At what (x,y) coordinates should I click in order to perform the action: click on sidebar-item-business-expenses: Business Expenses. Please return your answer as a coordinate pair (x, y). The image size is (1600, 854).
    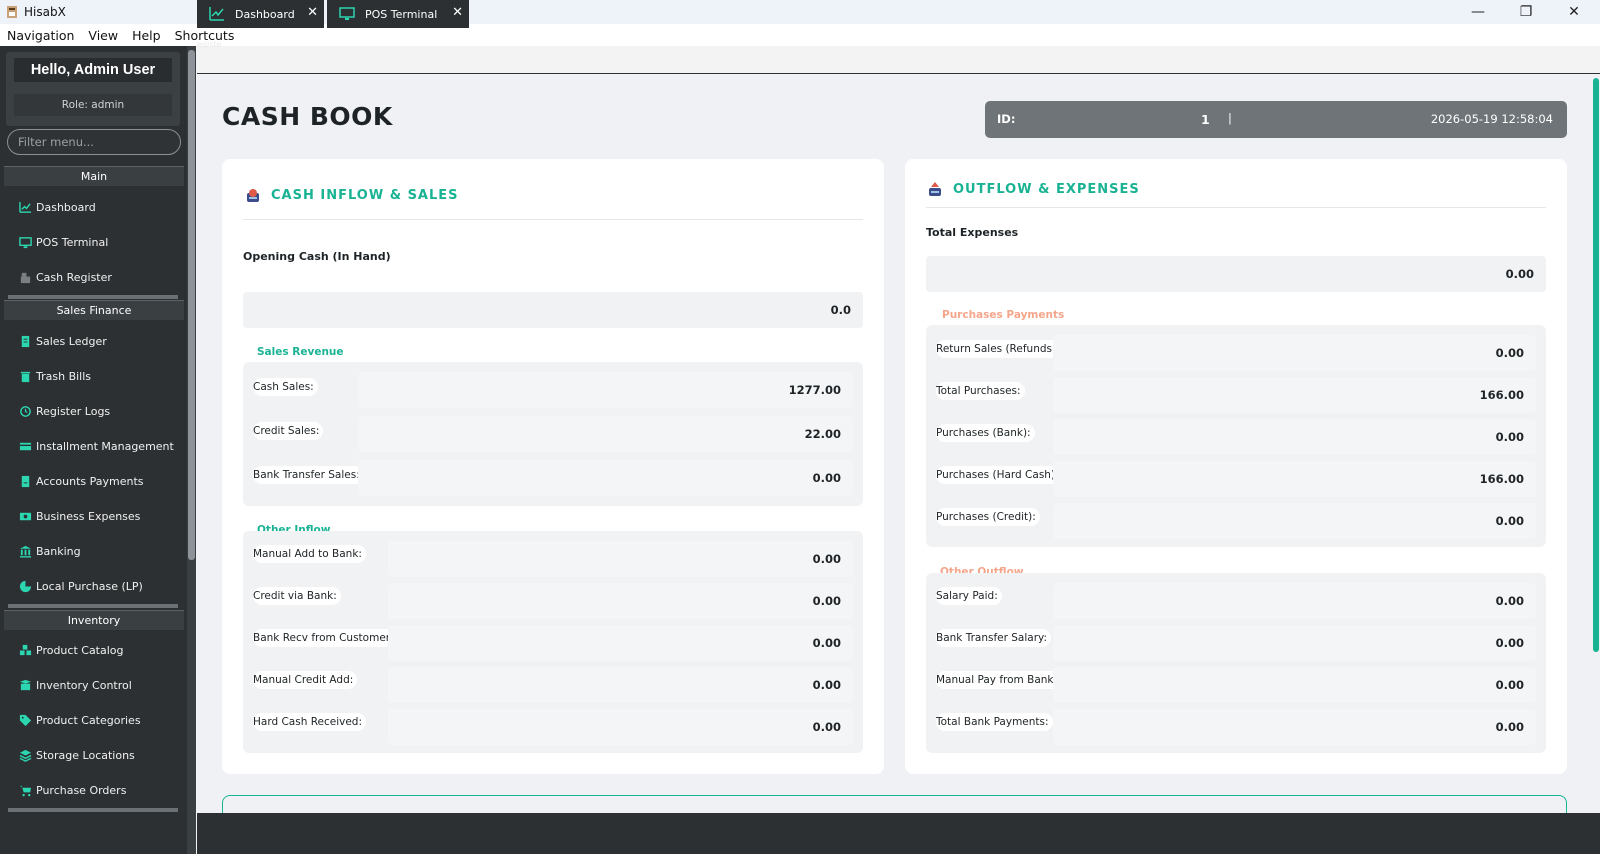
    Looking at the image, I should click on (79, 516).